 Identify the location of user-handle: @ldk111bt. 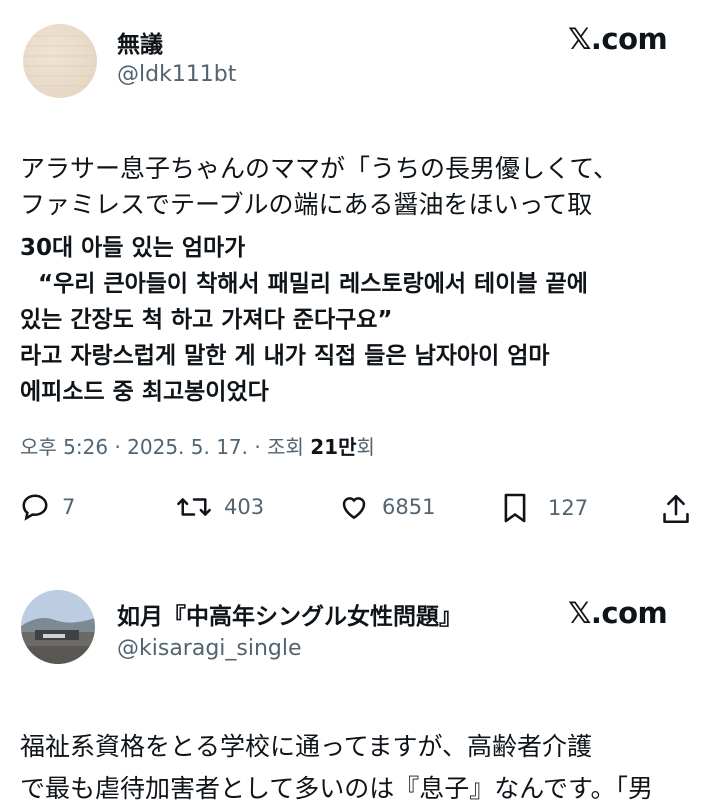
(176, 74).